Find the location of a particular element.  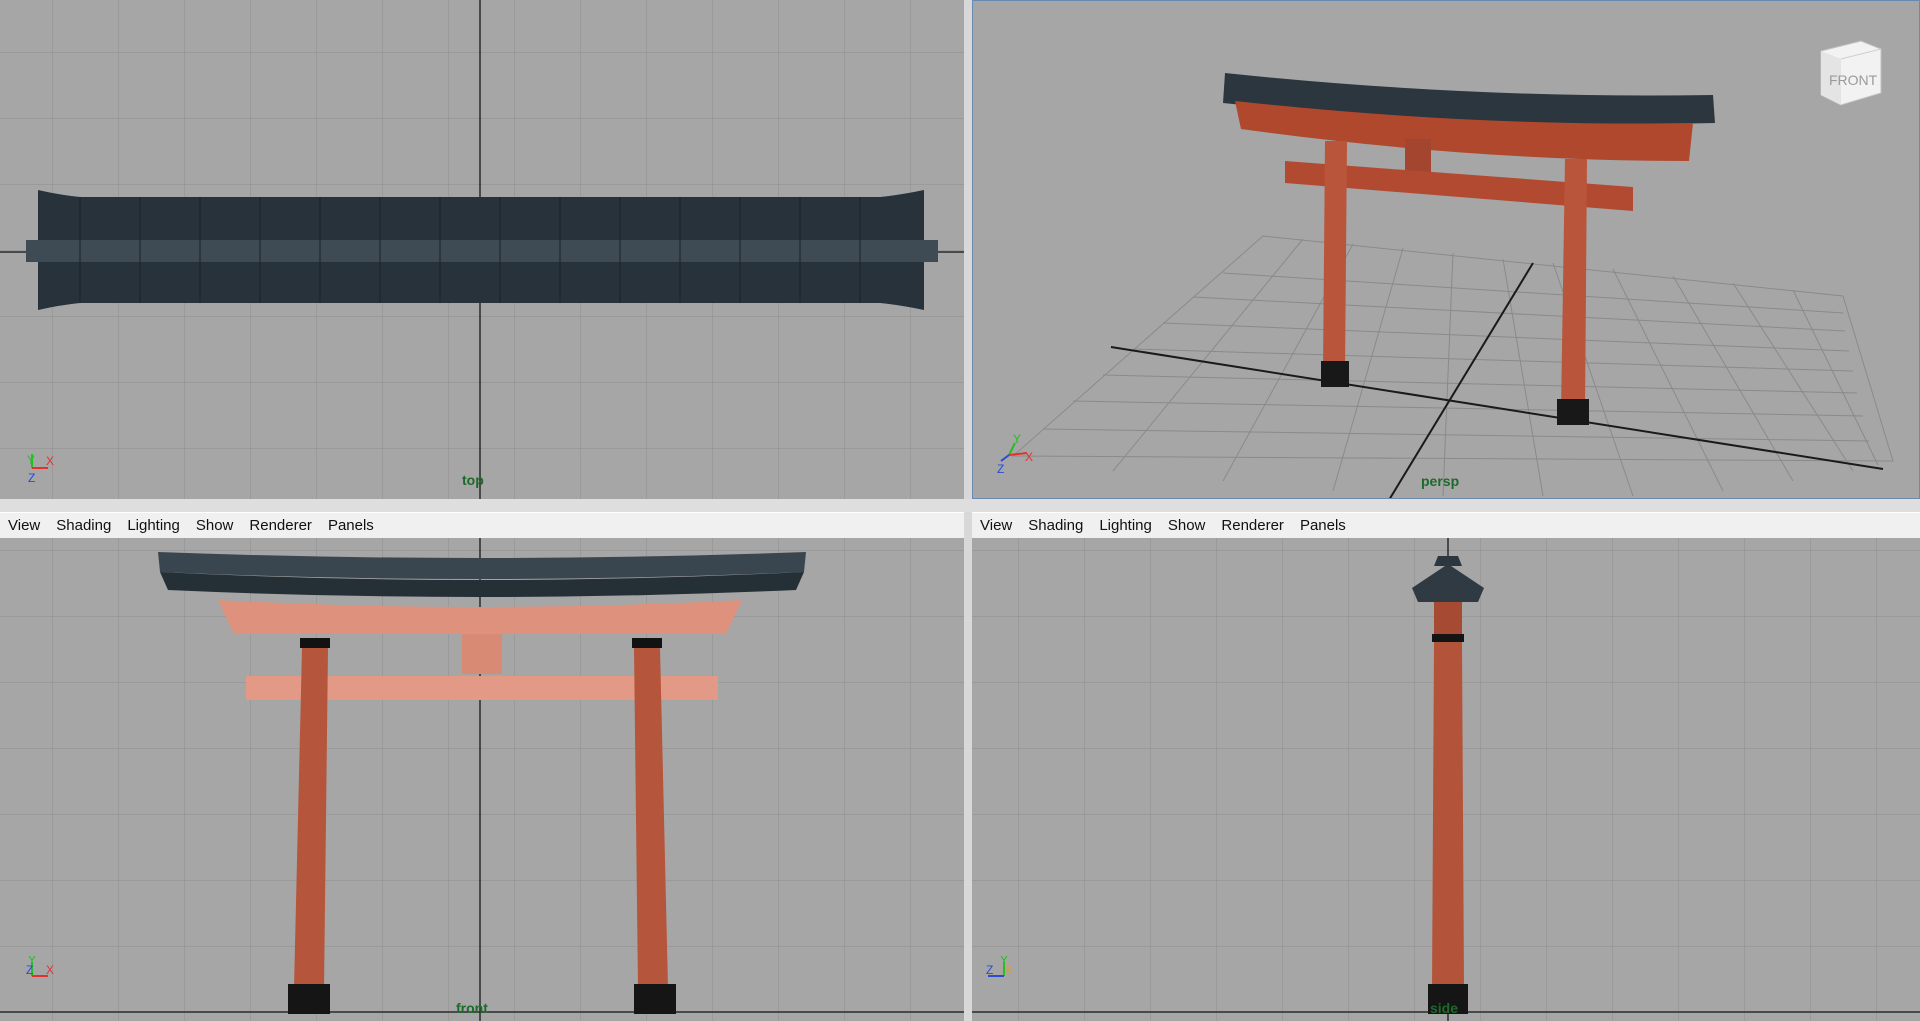

axis-gizmo-persp: Y X Z is located at coordinates (1015, 453).